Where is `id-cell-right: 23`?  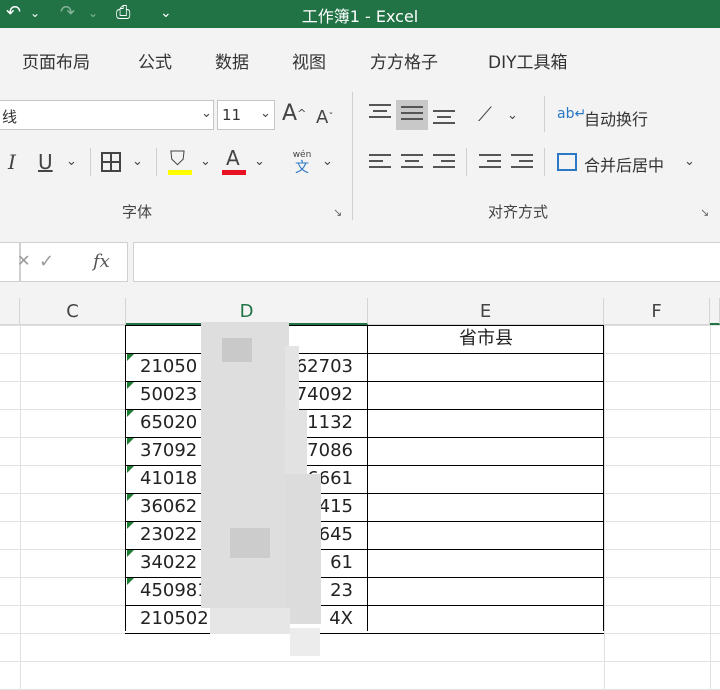 id-cell-right: 23 is located at coordinates (341, 590).